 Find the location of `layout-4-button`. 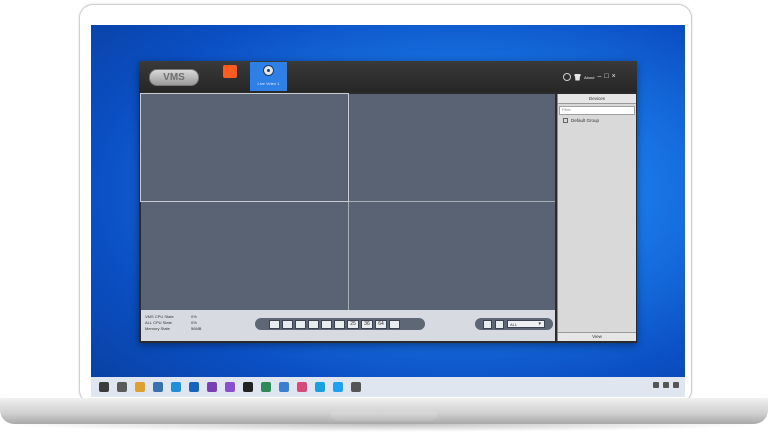

layout-4-button is located at coordinates (287, 324).